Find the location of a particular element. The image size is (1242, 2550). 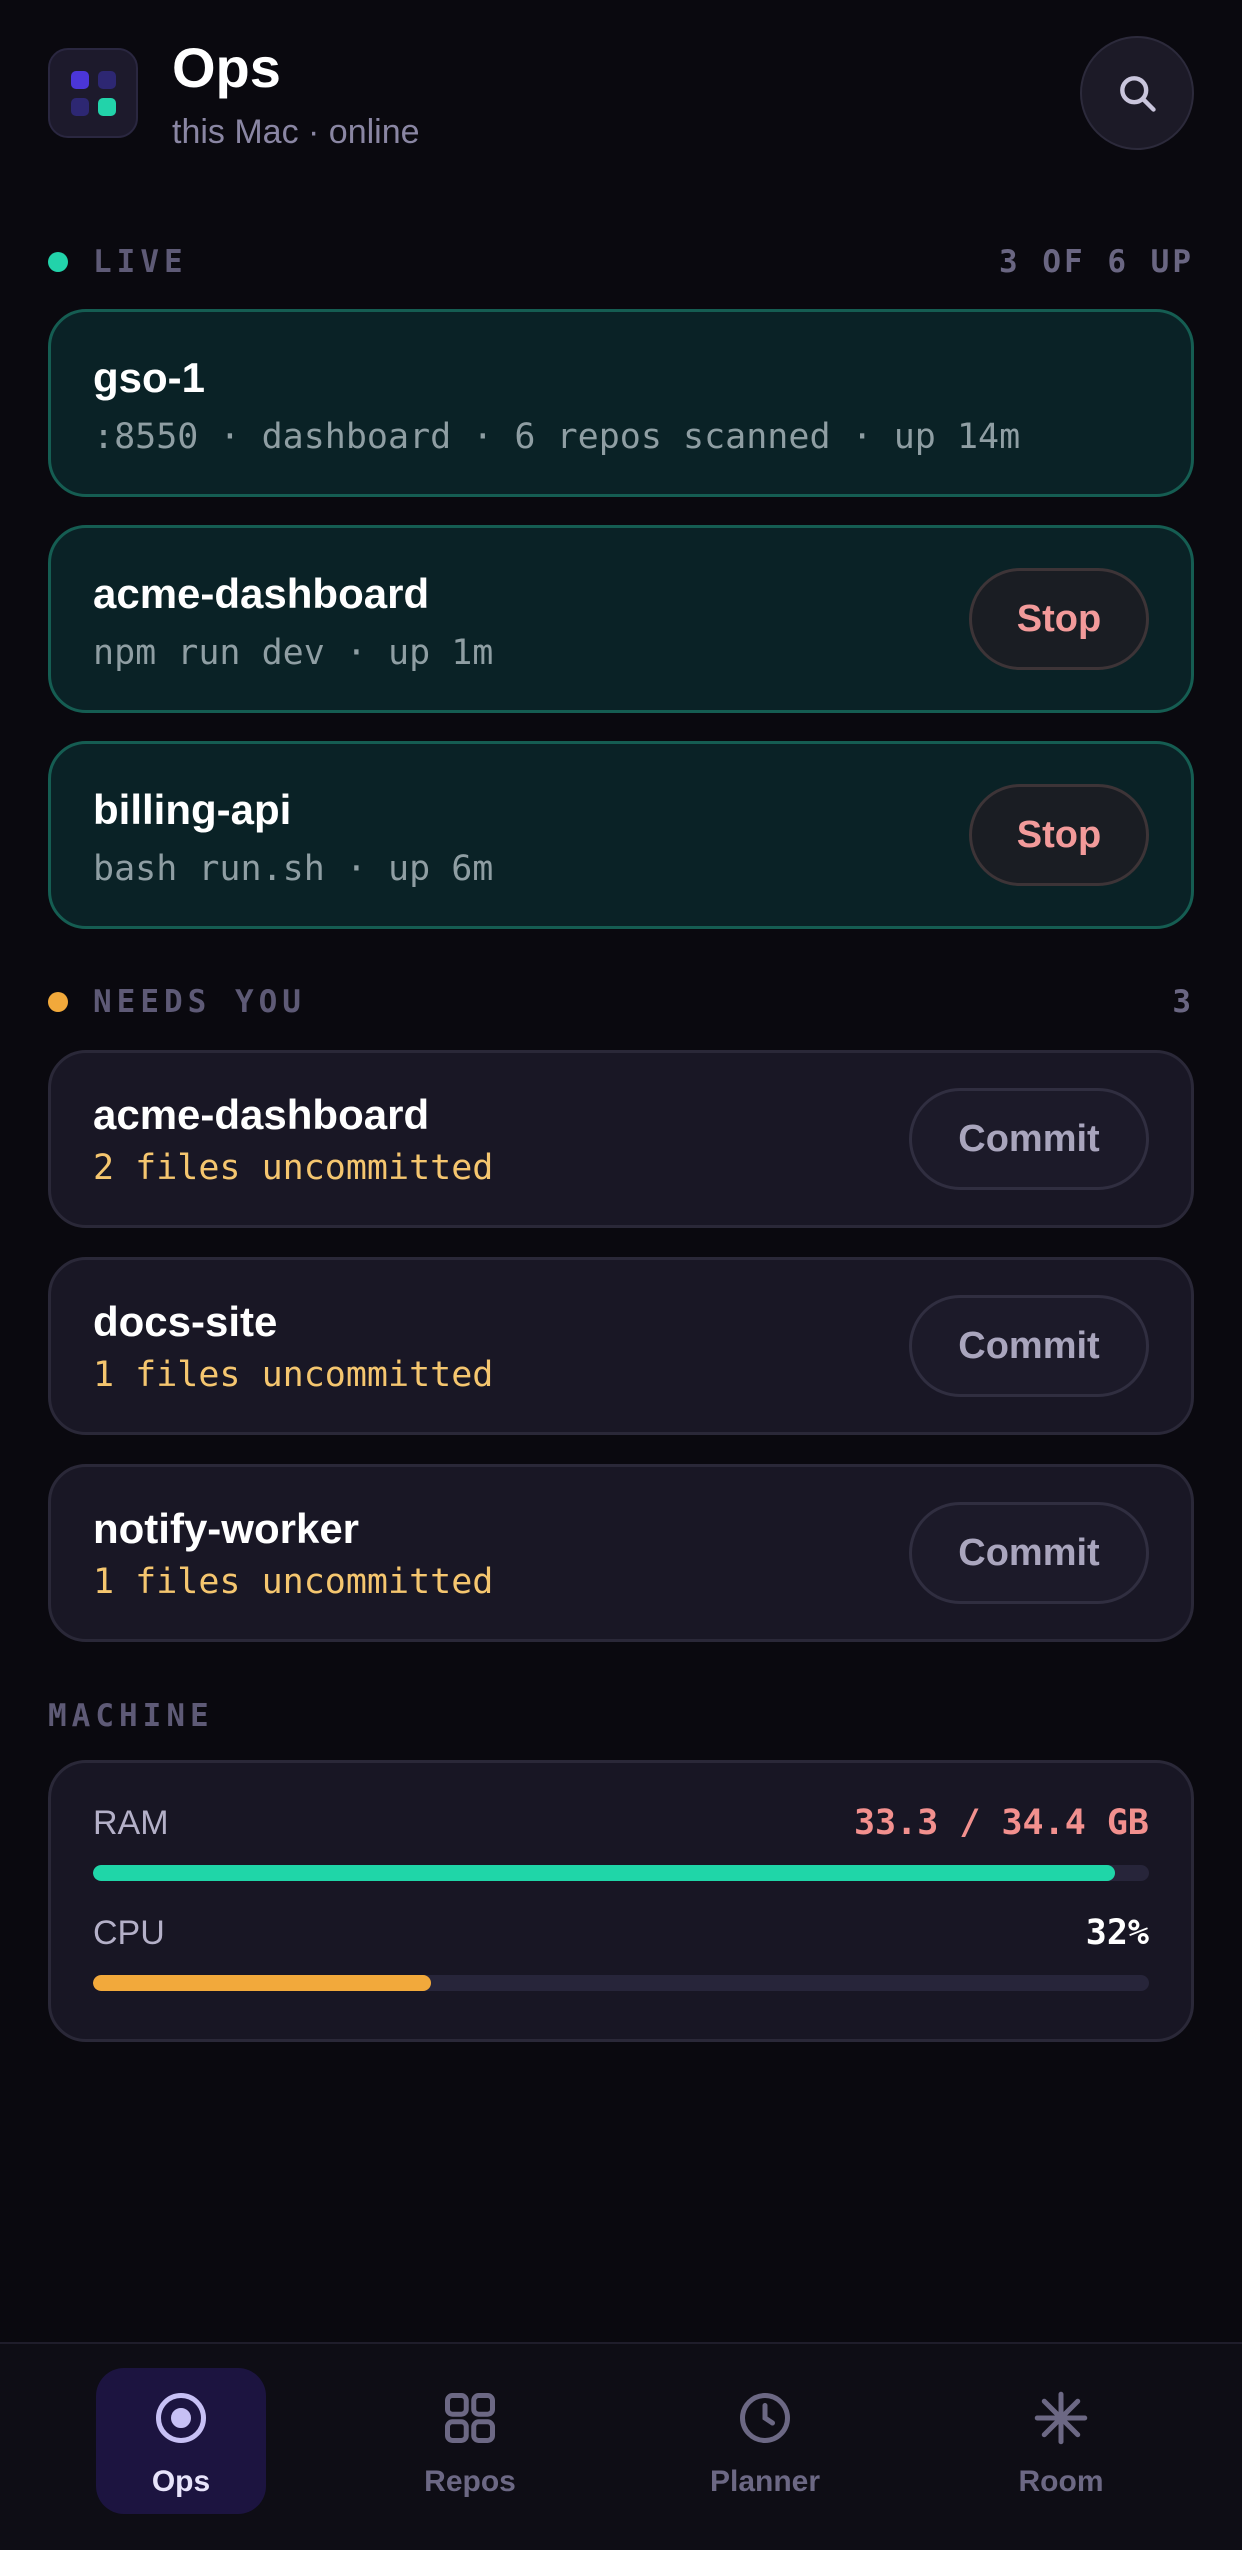

live-item-title: billing-api is located at coordinates (192, 809).